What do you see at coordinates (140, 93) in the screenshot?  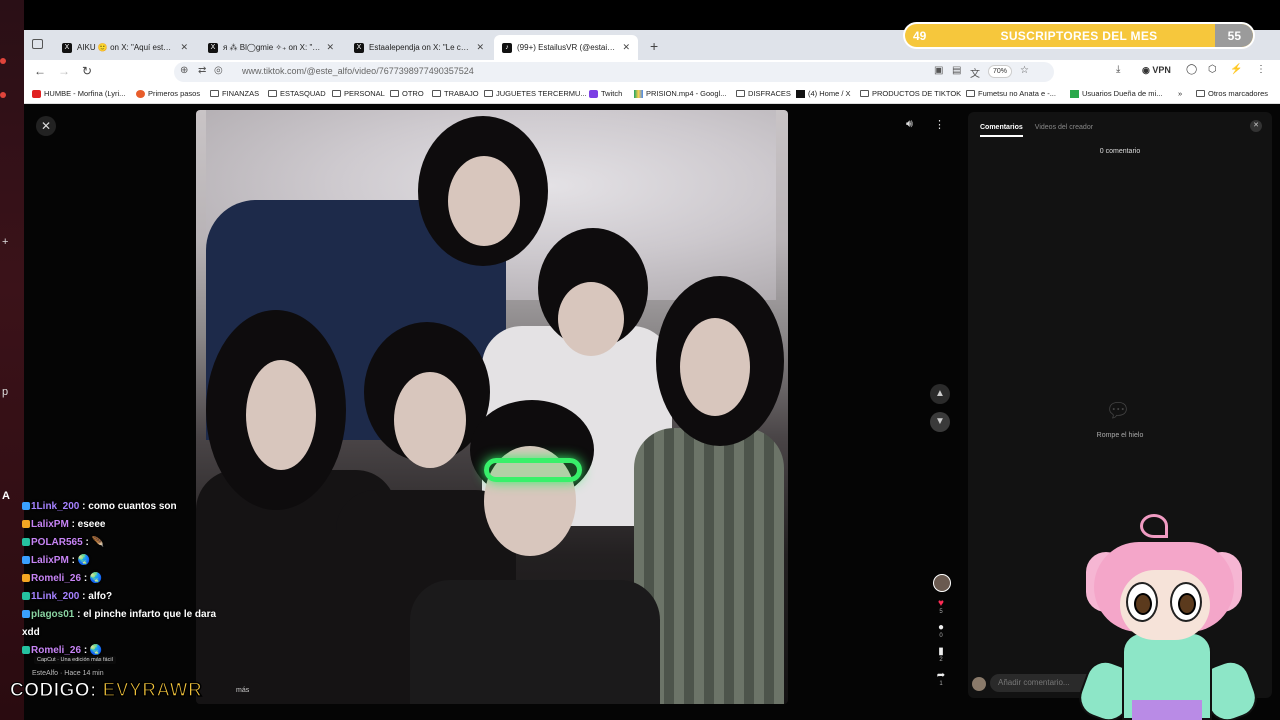 I see `firefox-icon` at bounding box center [140, 93].